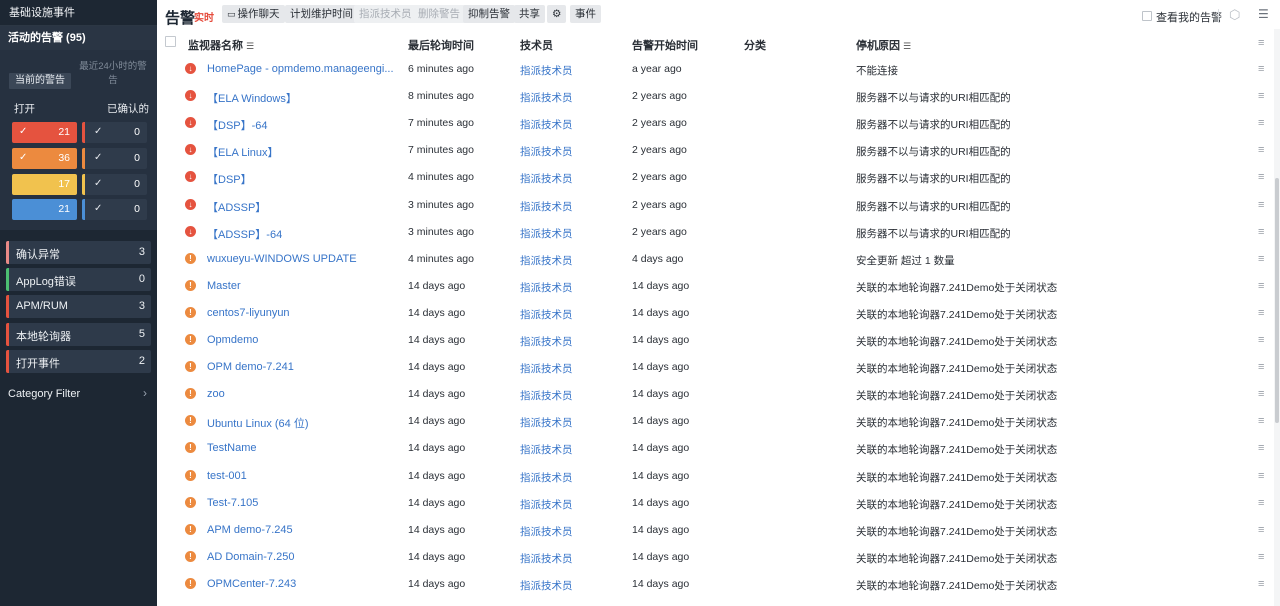  Describe the element at coordinates (1261, 43) in the screenshot. I see `menu-icon: ≡` at that location.